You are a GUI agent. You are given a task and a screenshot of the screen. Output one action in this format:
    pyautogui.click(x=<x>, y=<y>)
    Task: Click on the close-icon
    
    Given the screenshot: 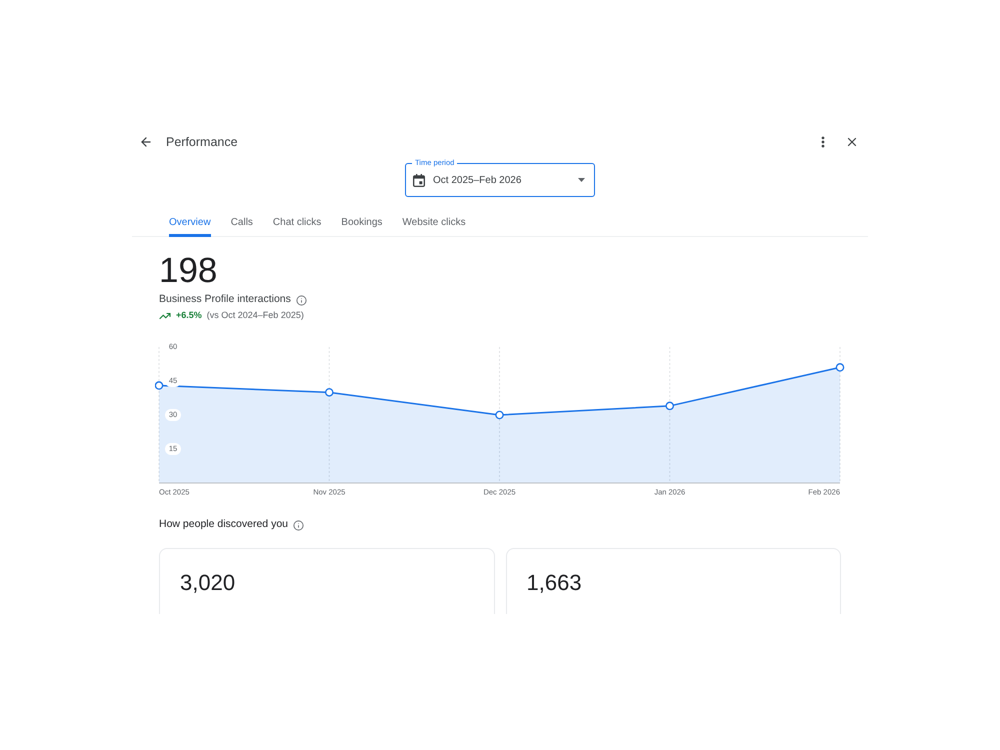 What is the action you would take?
    pyautogui.click(x=852, y=142)
    